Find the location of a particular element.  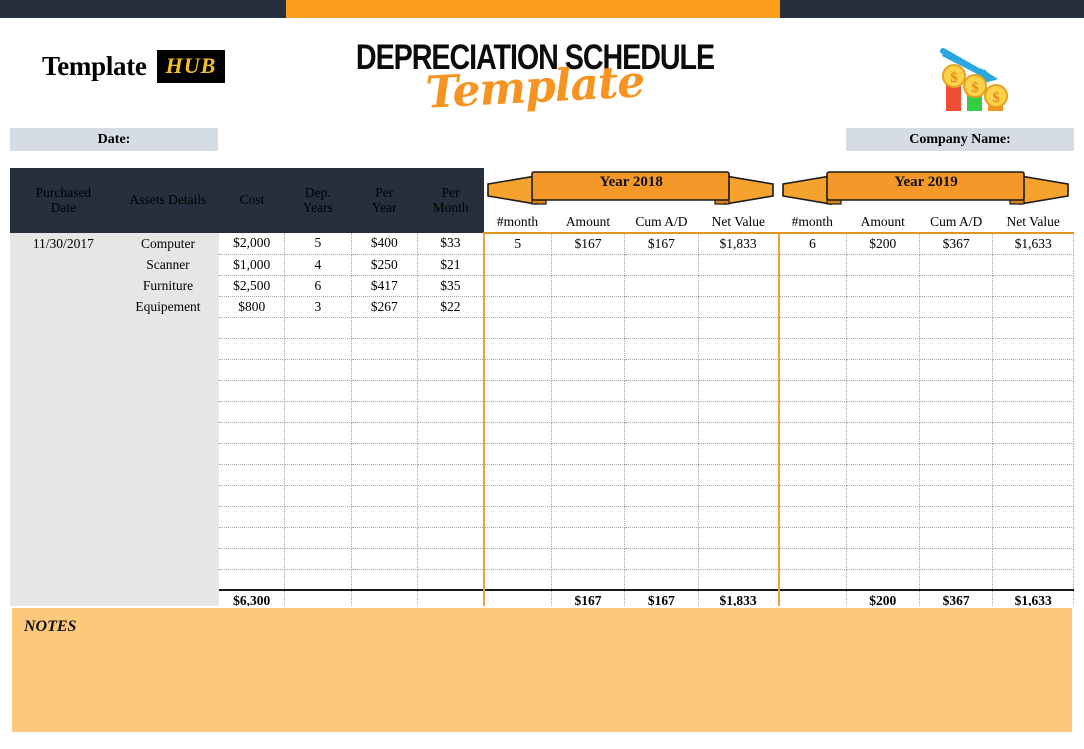

table-row: Scanner $1,000 4 $250 $21 is located at coordinates (542, 265).